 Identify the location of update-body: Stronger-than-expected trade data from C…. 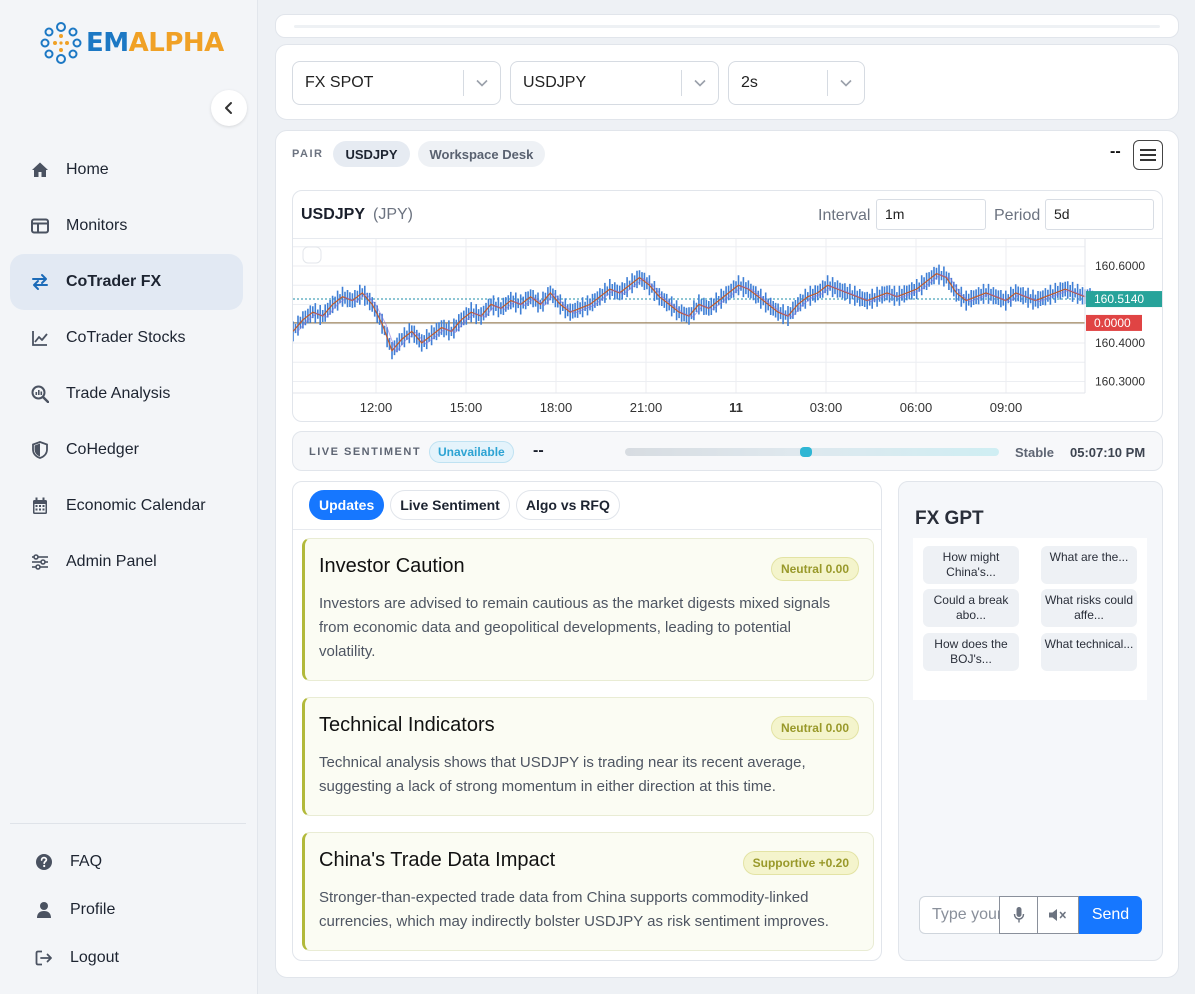
(574, 909).